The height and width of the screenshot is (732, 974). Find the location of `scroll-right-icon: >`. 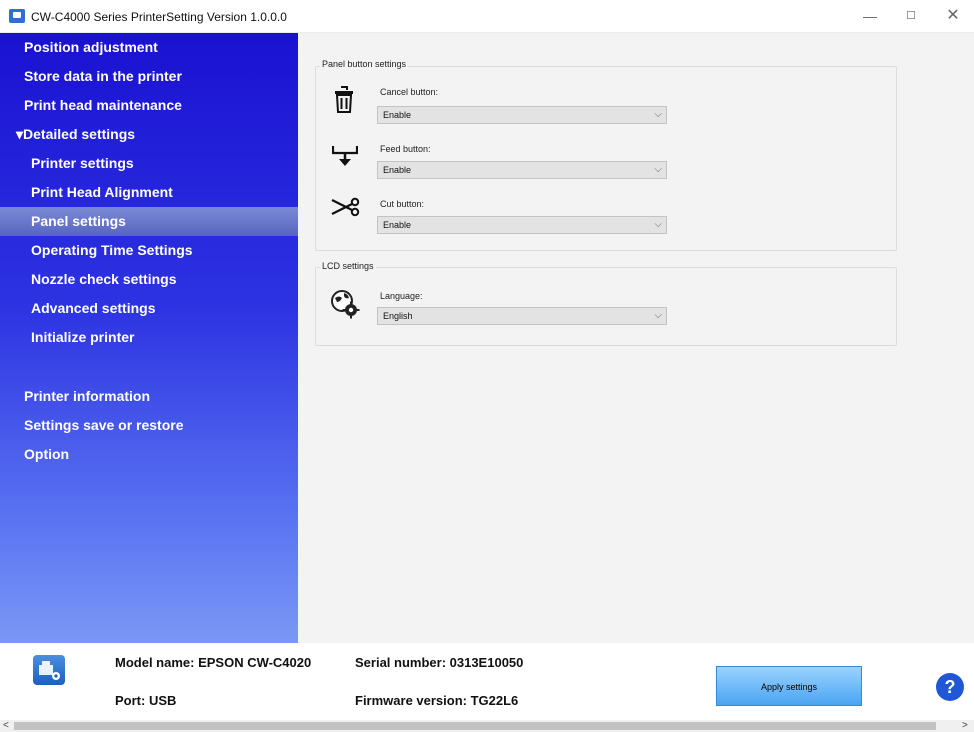

scroll-right-icon: > is located at coordinates (965, 726).